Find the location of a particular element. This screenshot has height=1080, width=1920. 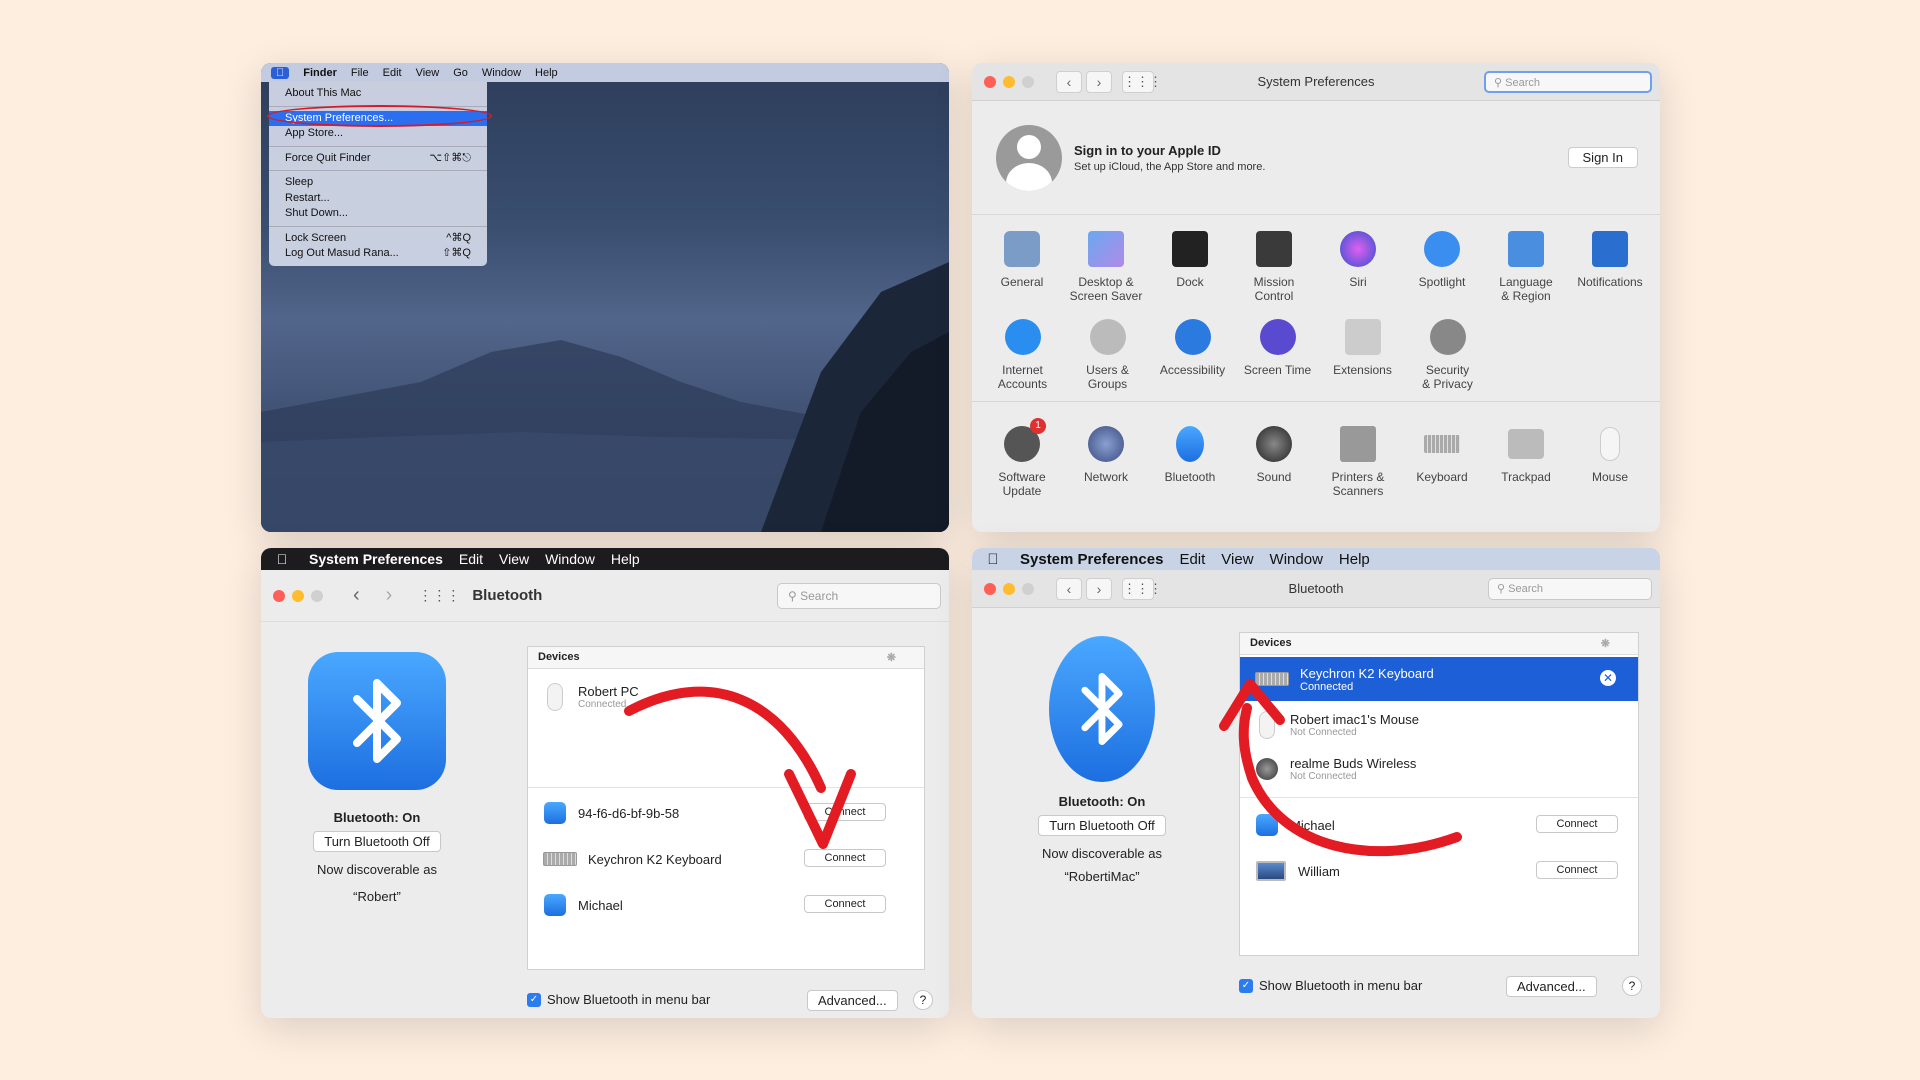

pref-general: General is located at coordinates (1022, 266).